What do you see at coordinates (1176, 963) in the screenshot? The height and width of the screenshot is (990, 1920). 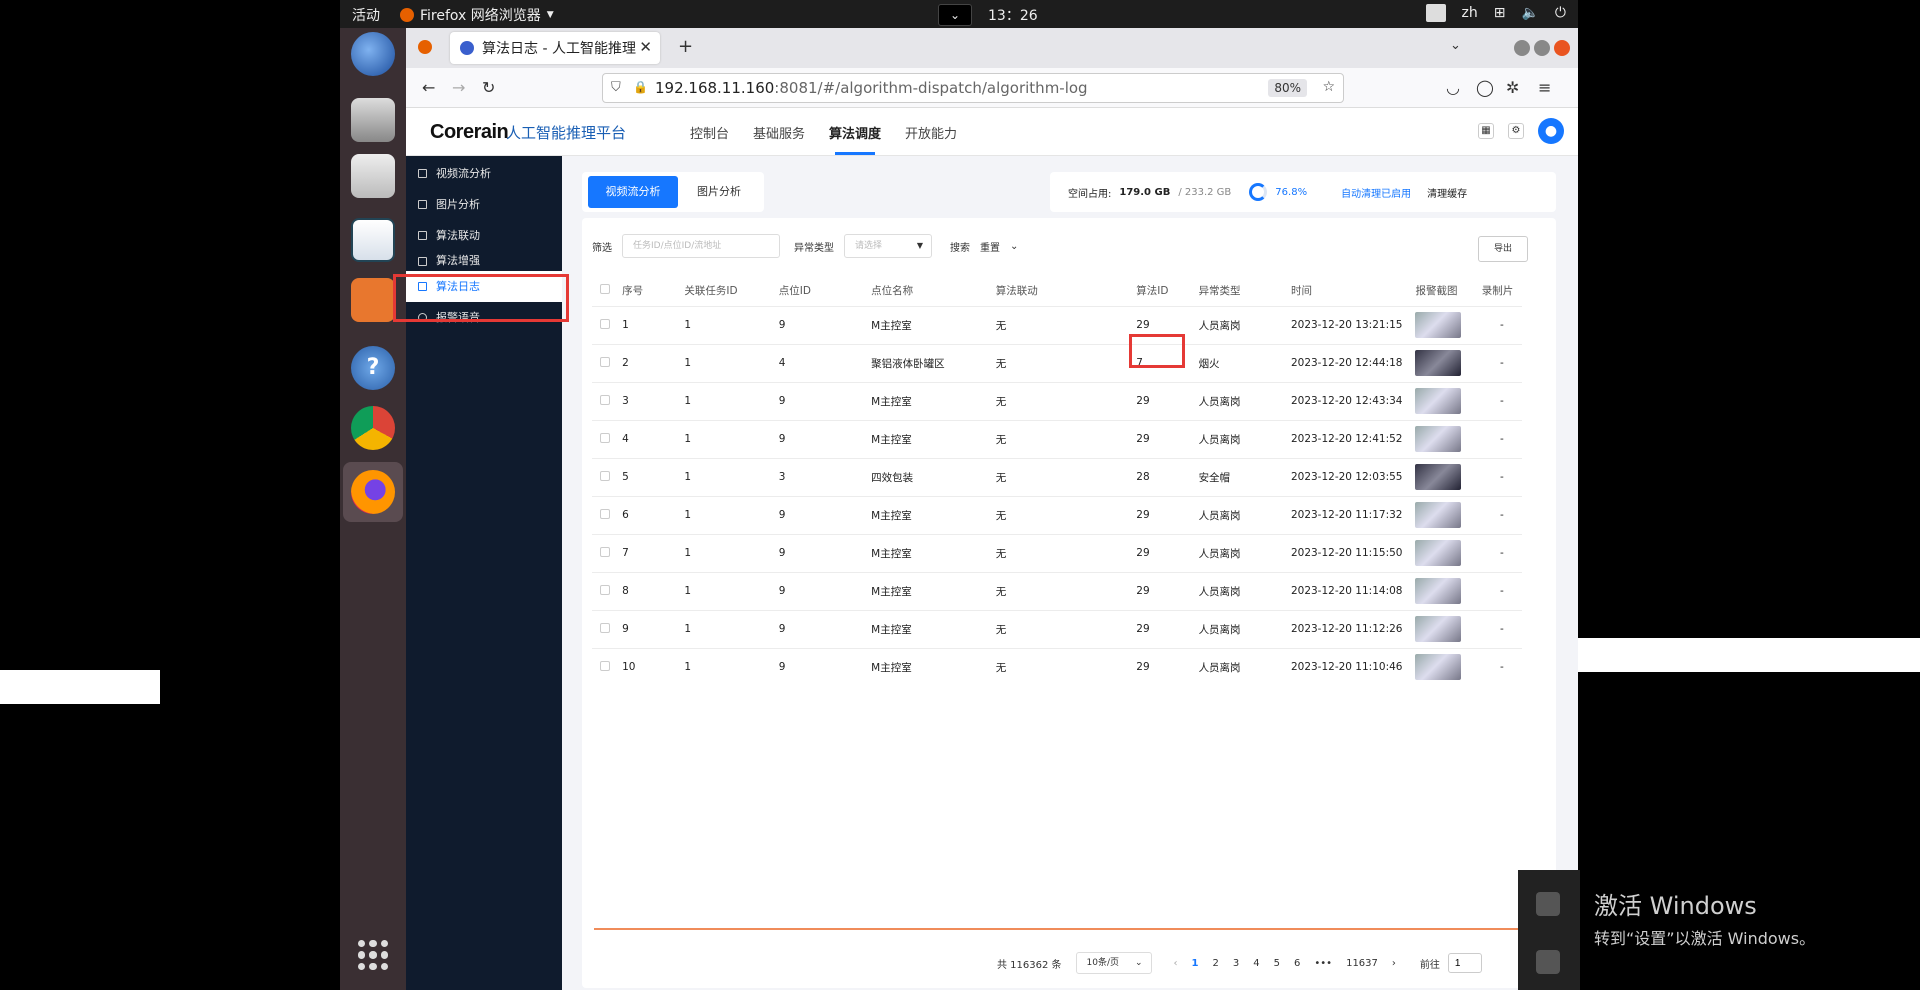 I see `prev-page-icon: ‹` at bounding box center [1176, 963].